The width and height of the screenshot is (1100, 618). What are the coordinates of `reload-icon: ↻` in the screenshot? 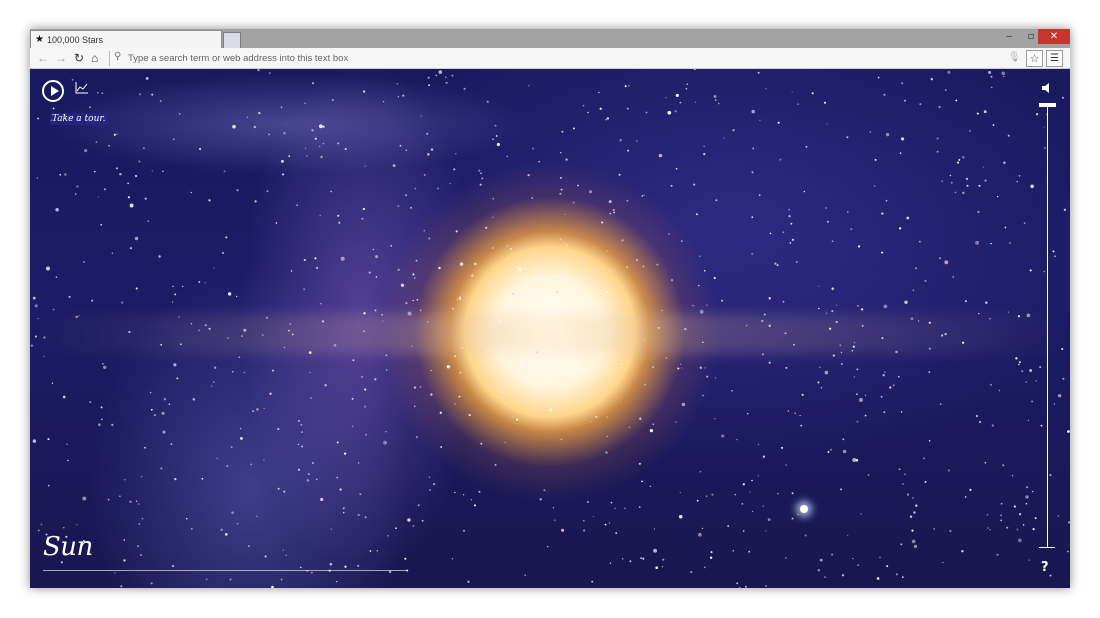 It's located at (79, 58).